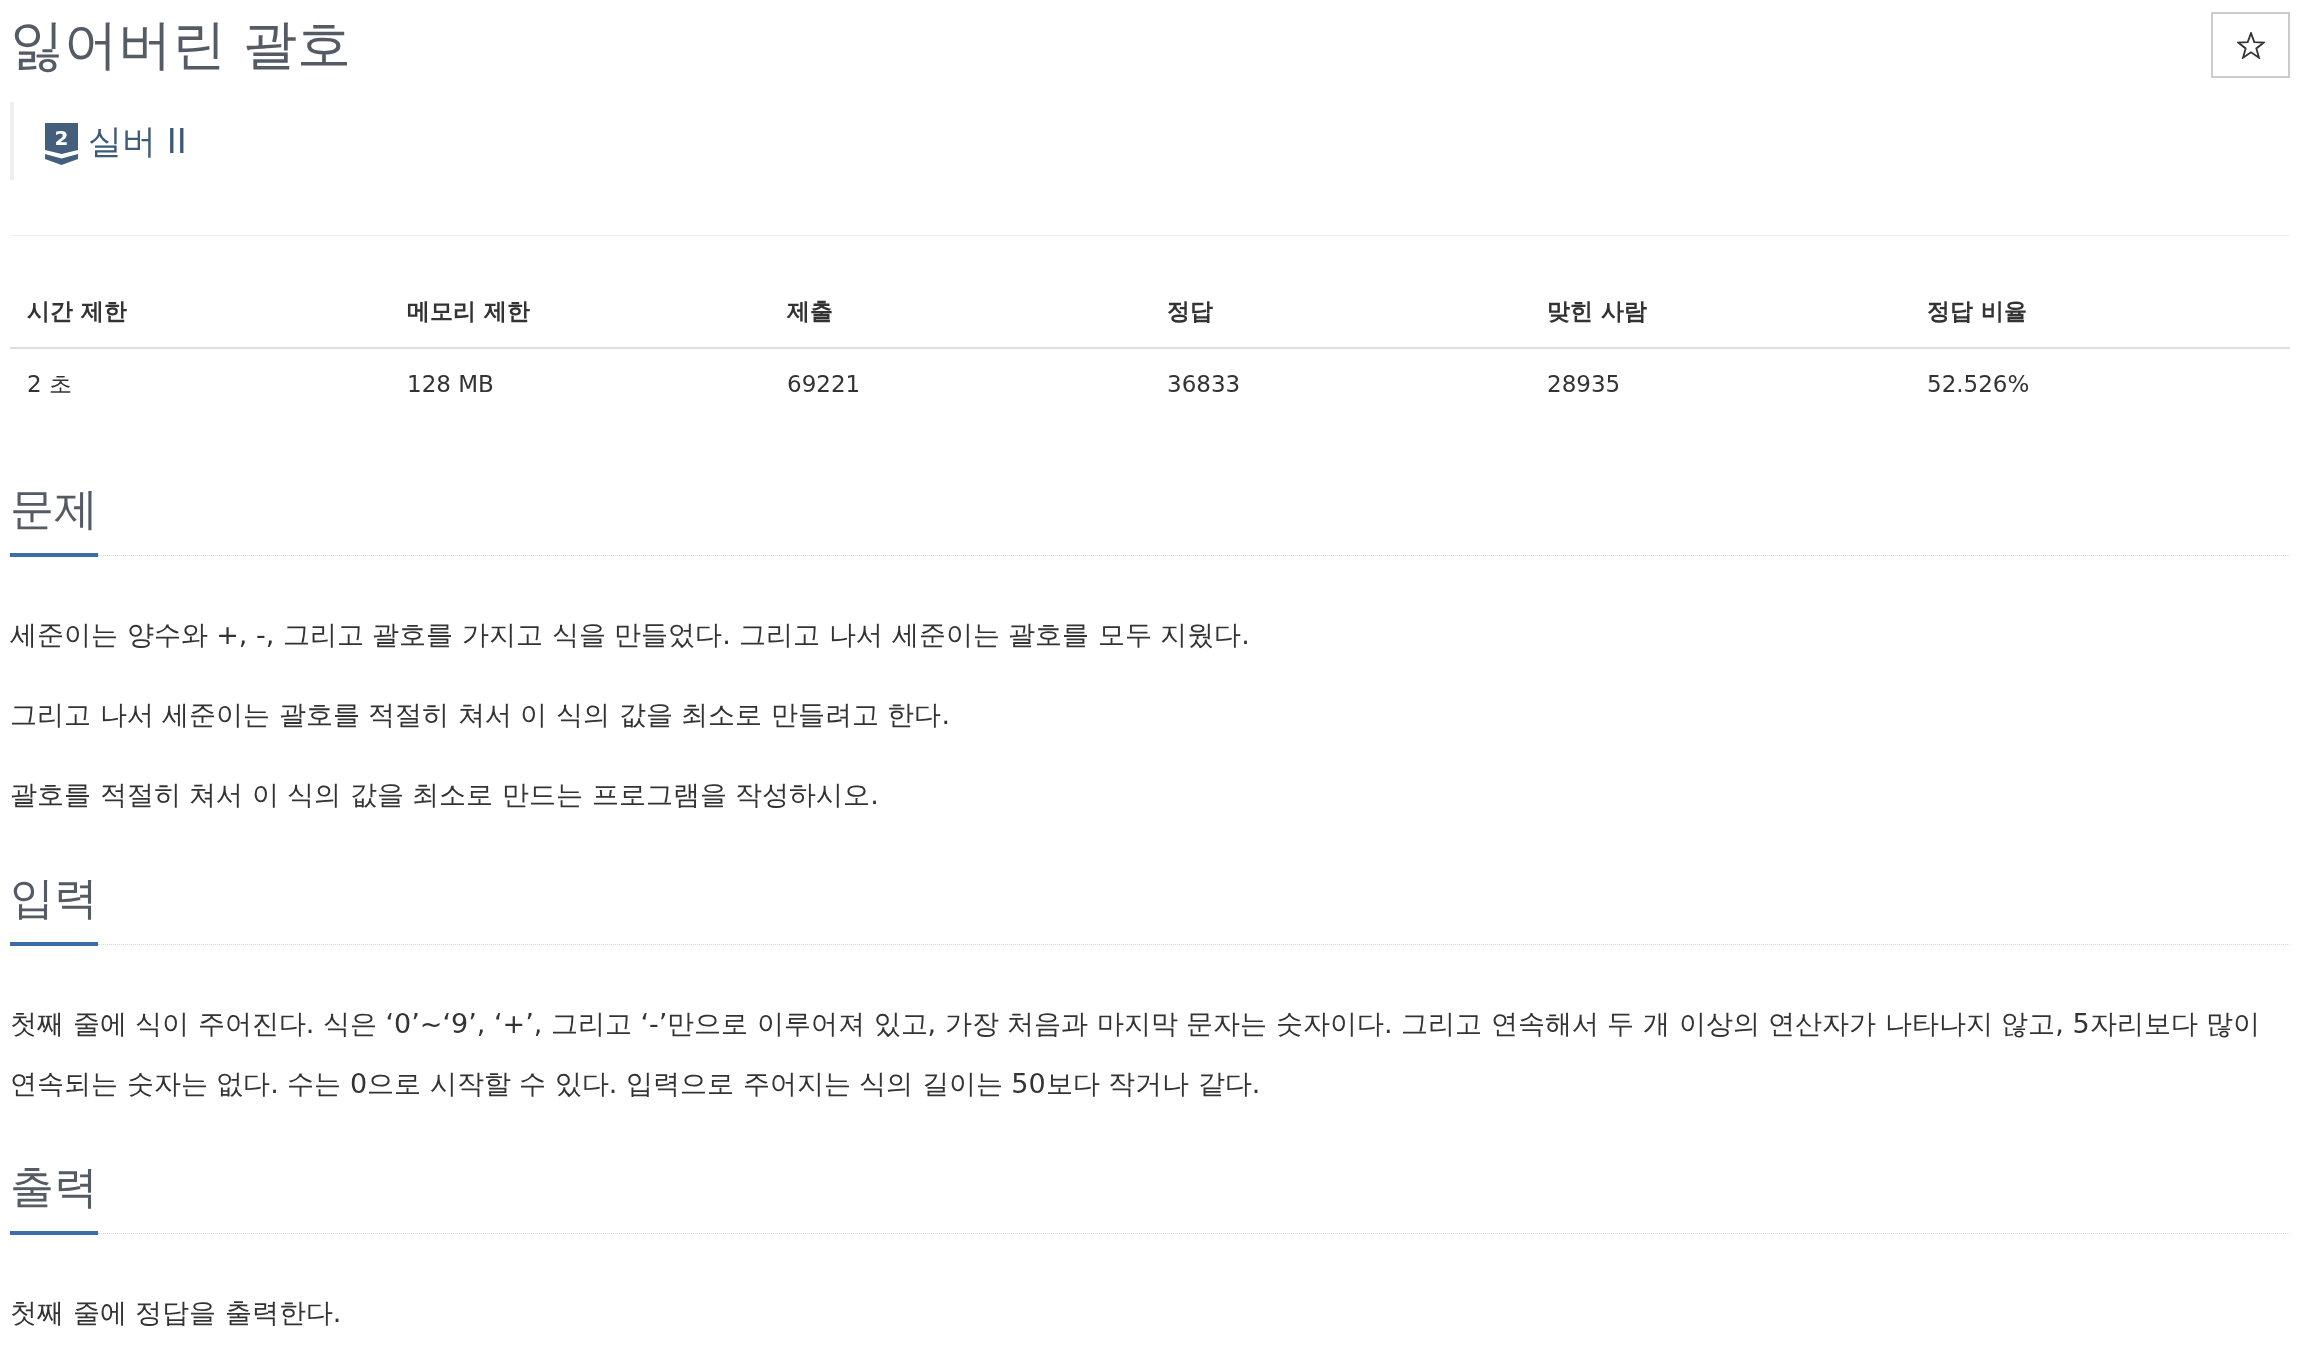  Describe the element at coordinates (54, 519) in the screenshot. I see `section-heading: 문제` at that location.